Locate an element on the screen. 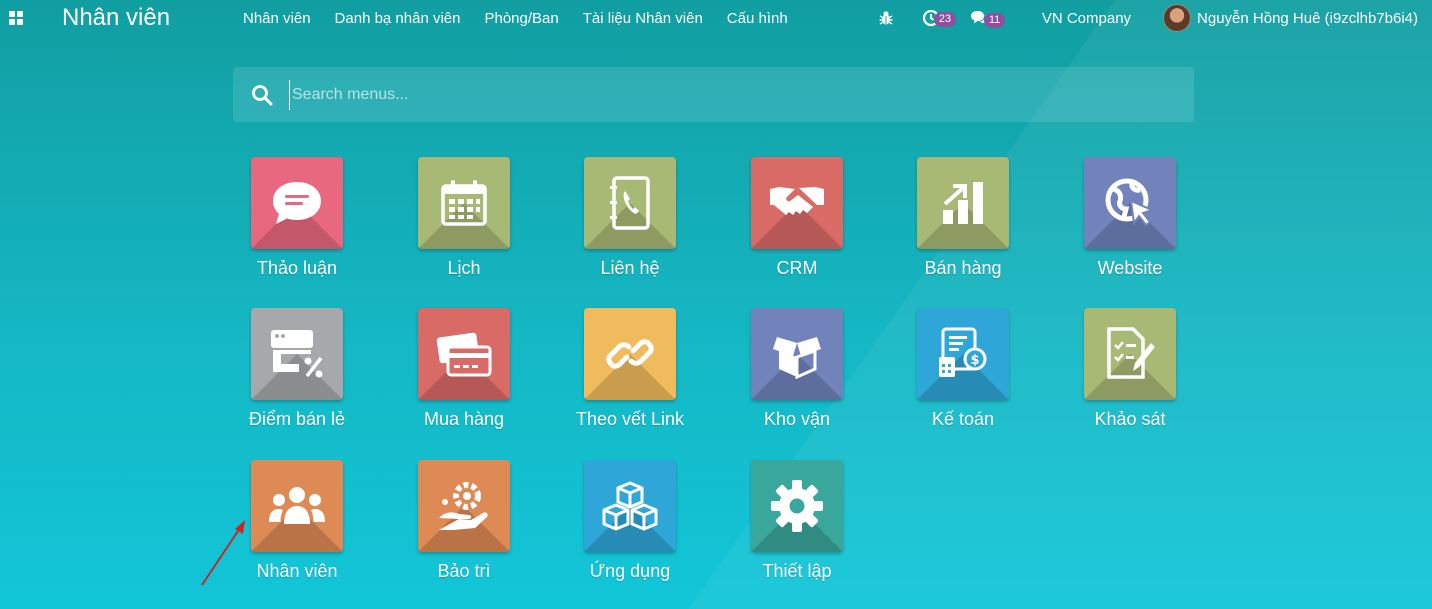 The height and width of the screenshot is (609, 1432). user-name: Nguyễn Hồng Huê (i9zclhb7b6i4) is located at coordinates (1307, 18).